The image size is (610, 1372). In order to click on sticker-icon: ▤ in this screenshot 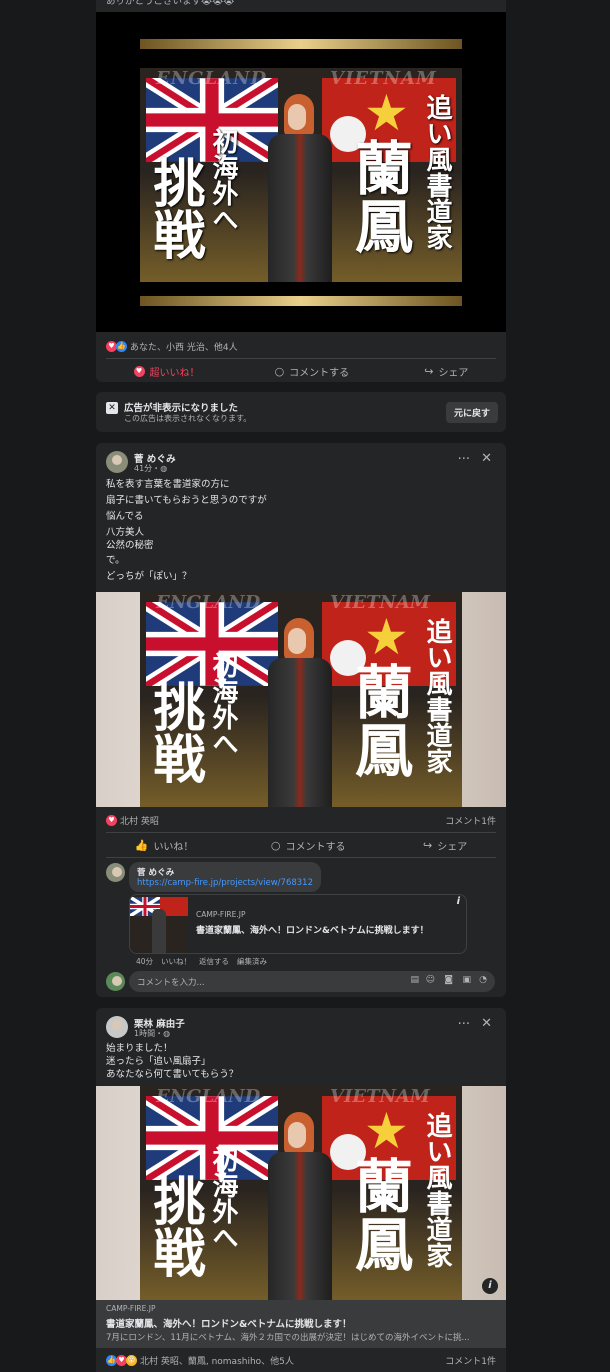, I will do `click(414, 980)`.